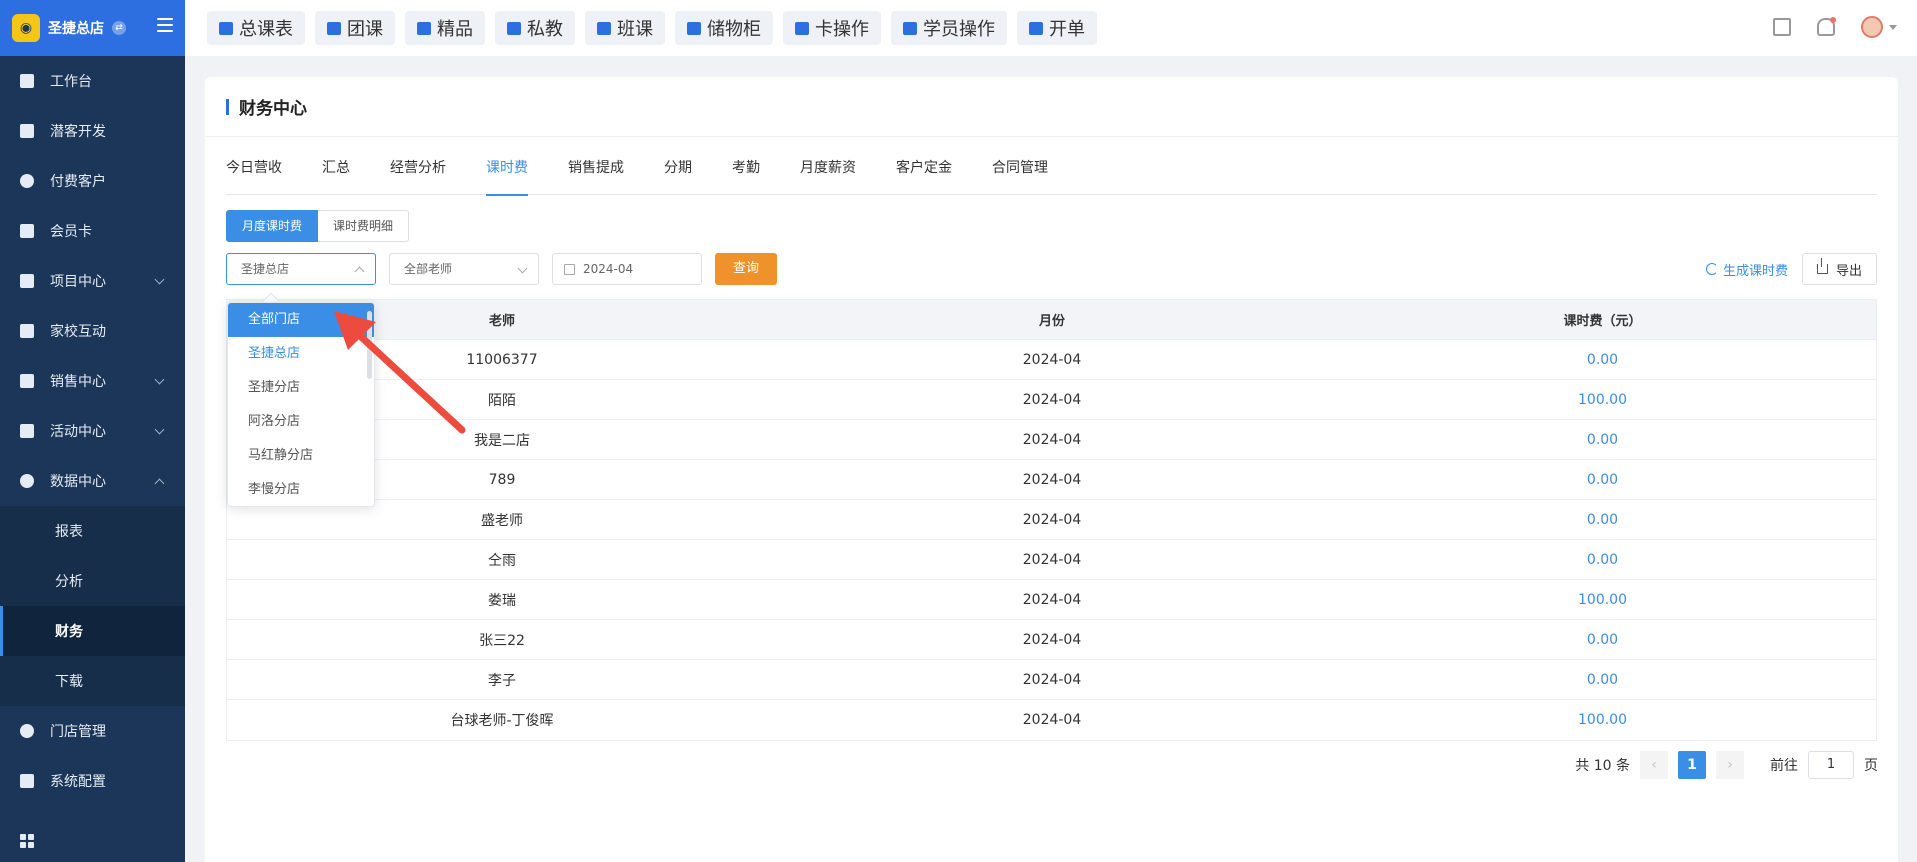 The width and height of the screenshot is (1917, 862). Describe the element at coordinates (92, 181) in the screenshot. I see `sidebar-item-paying-customers: 付费客户` at that location.